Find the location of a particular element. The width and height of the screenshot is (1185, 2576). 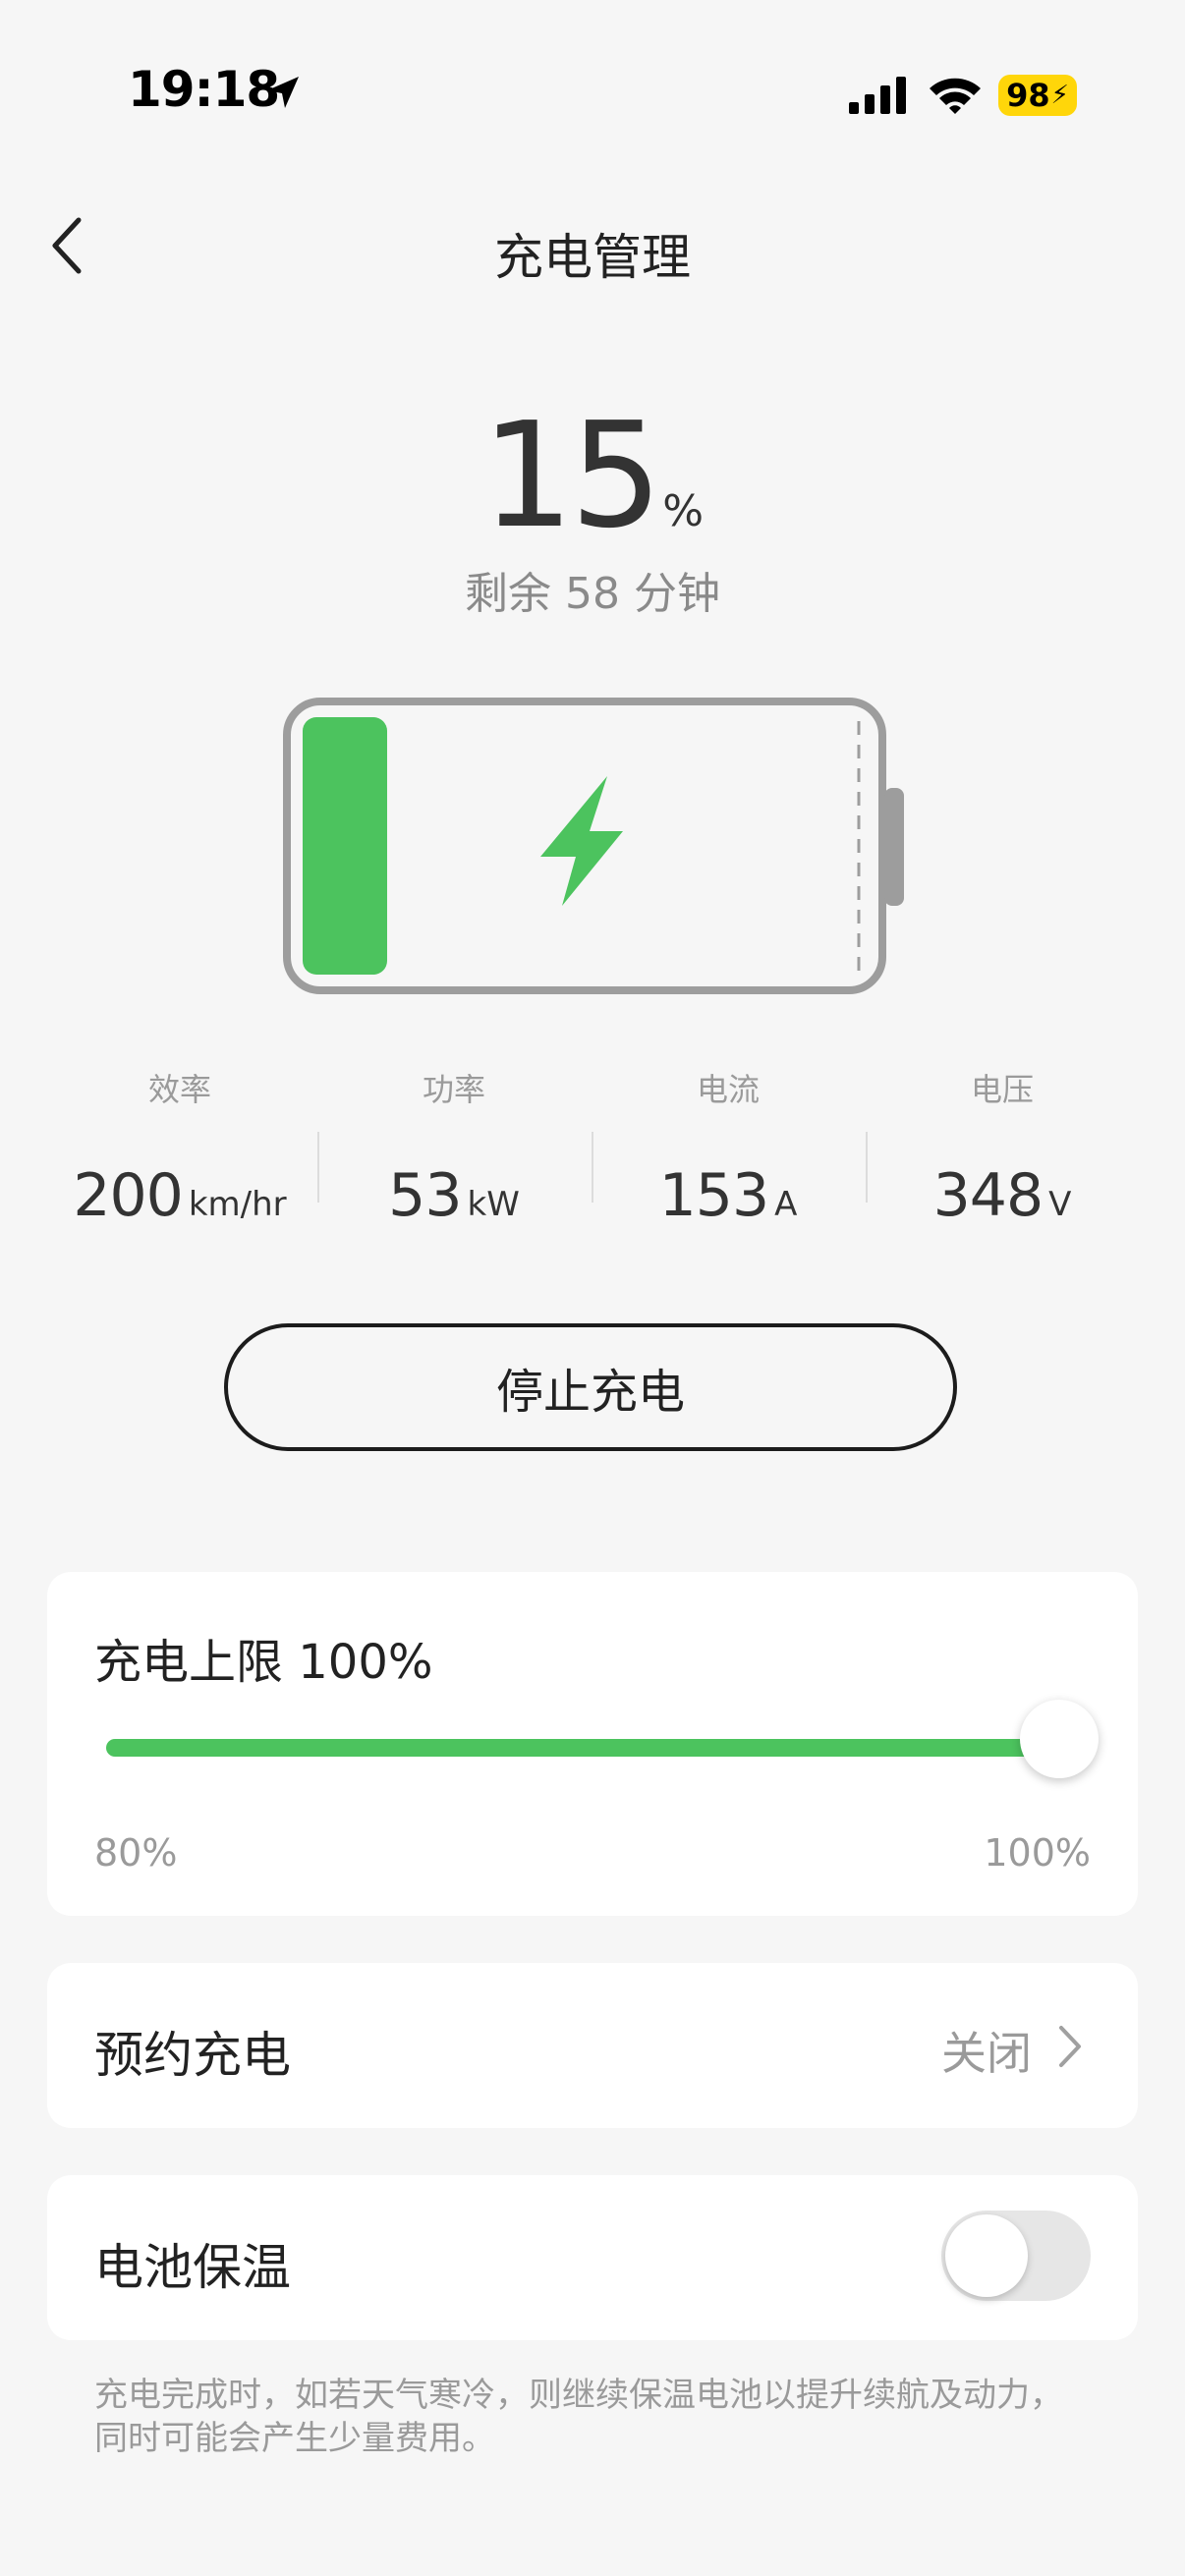

battery-warming-toggle is located at coordinates (1016, 2256).